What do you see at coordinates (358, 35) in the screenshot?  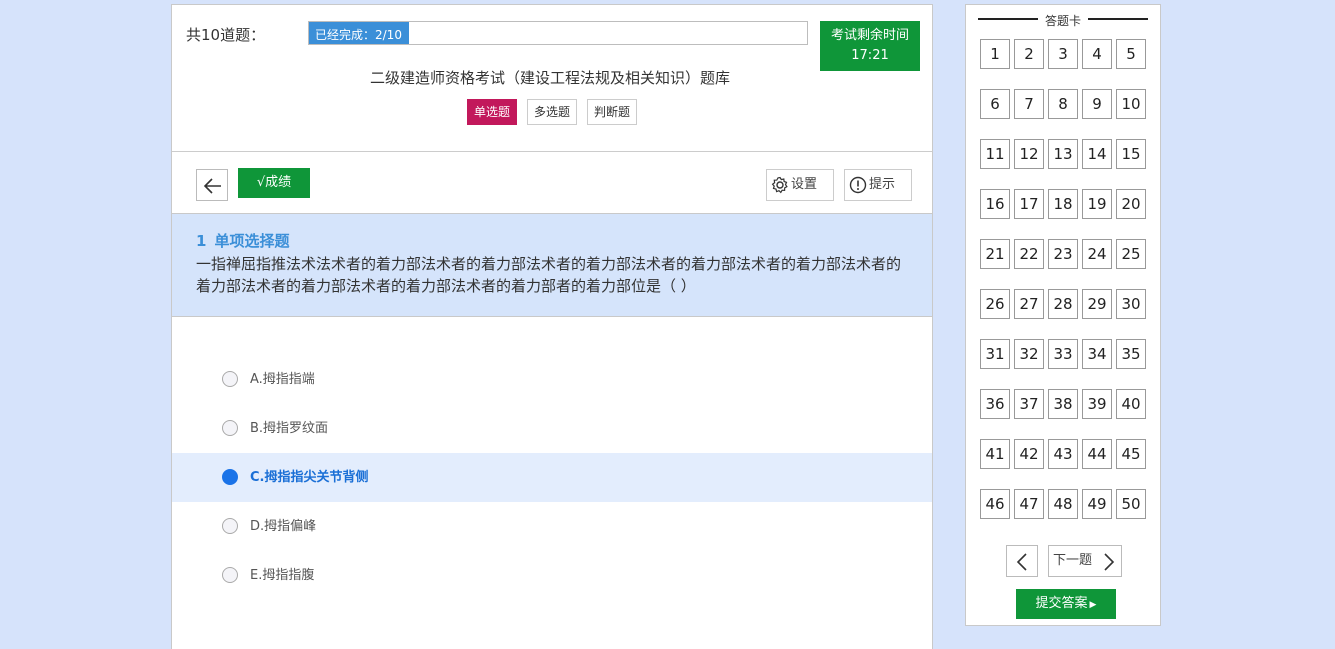 I see `progress-label: 已经完成：2/10` at bounding box center [358, 35].